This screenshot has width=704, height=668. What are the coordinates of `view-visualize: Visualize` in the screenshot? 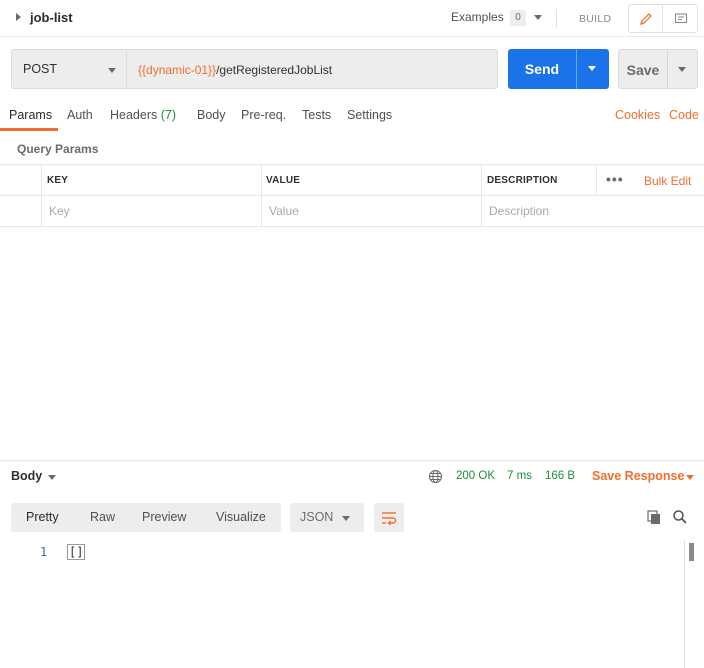 It's located at (241, 517).